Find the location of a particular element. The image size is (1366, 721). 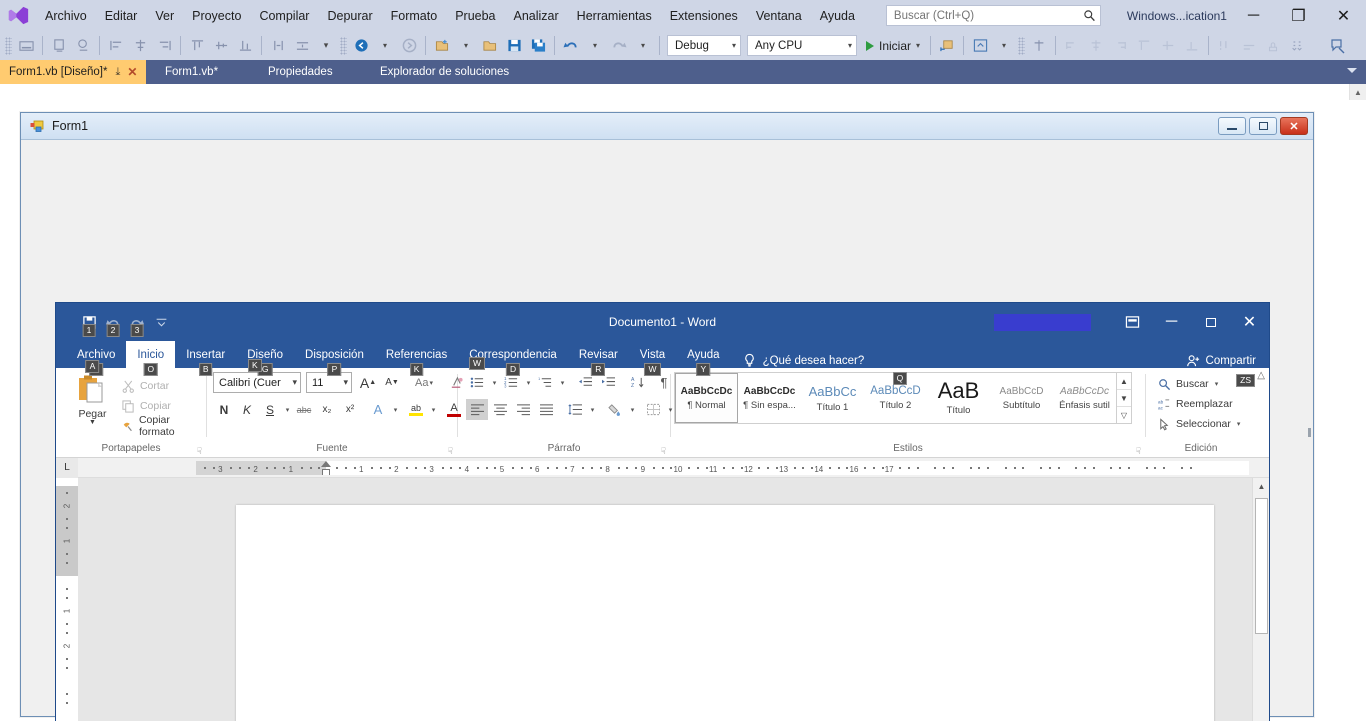

borders-button is located at coordinates (653, 409).